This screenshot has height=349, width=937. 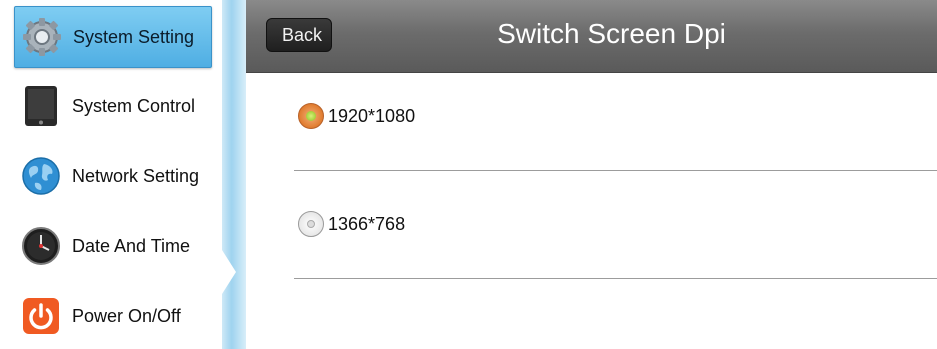 I want to click on globe-icon, so click(x=41, y=176).